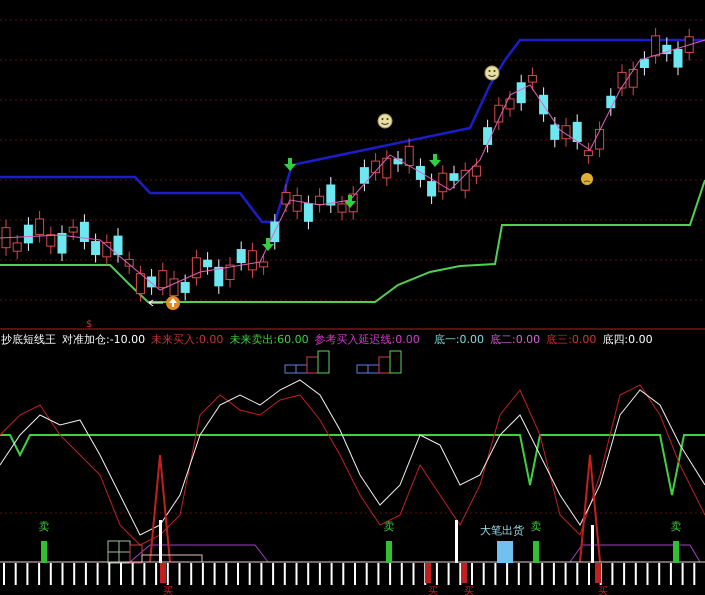  Describe the element at coordinates (587, 179) in the screenshot. I see `frown-face-icon` at that location.